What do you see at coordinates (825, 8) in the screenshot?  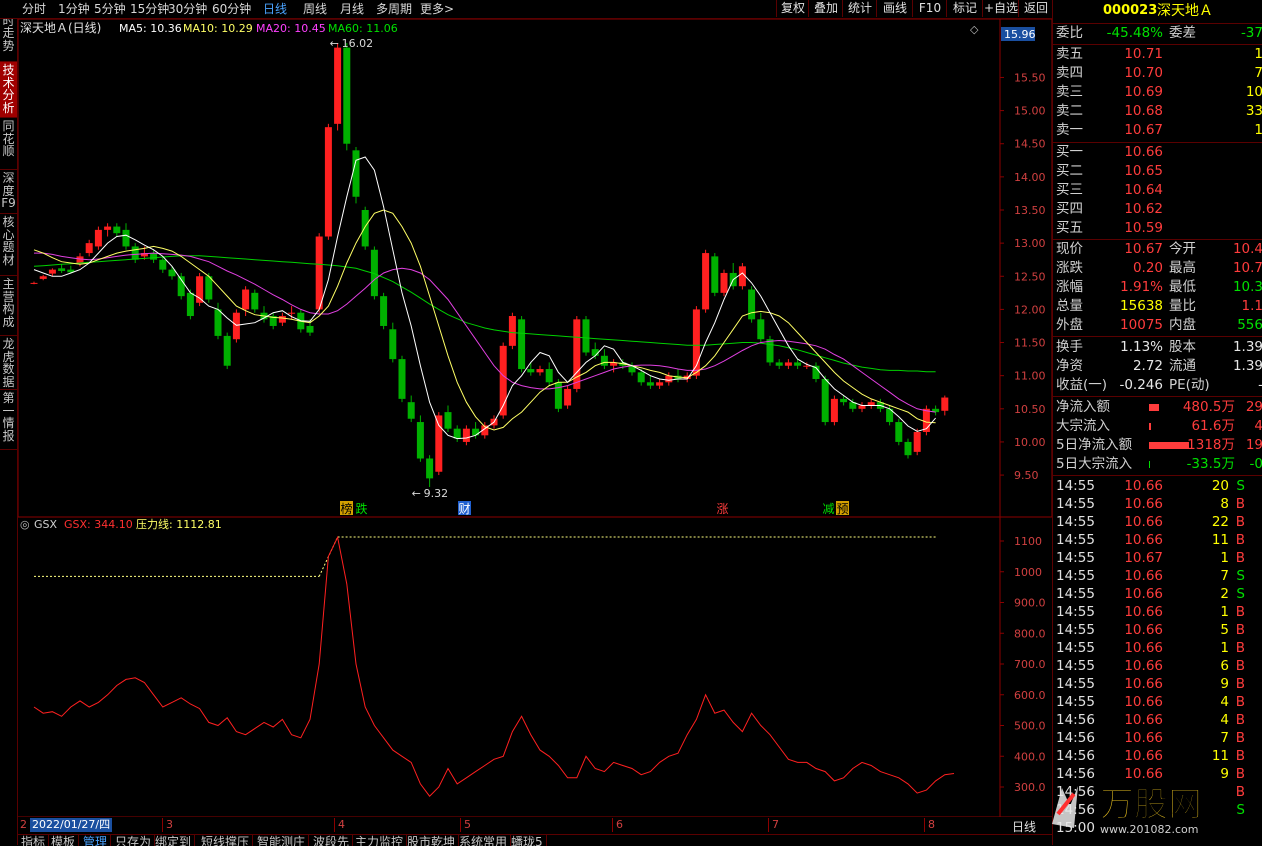 I see `toolbar-button-1: 叠加` at bounding box center [825, 8].